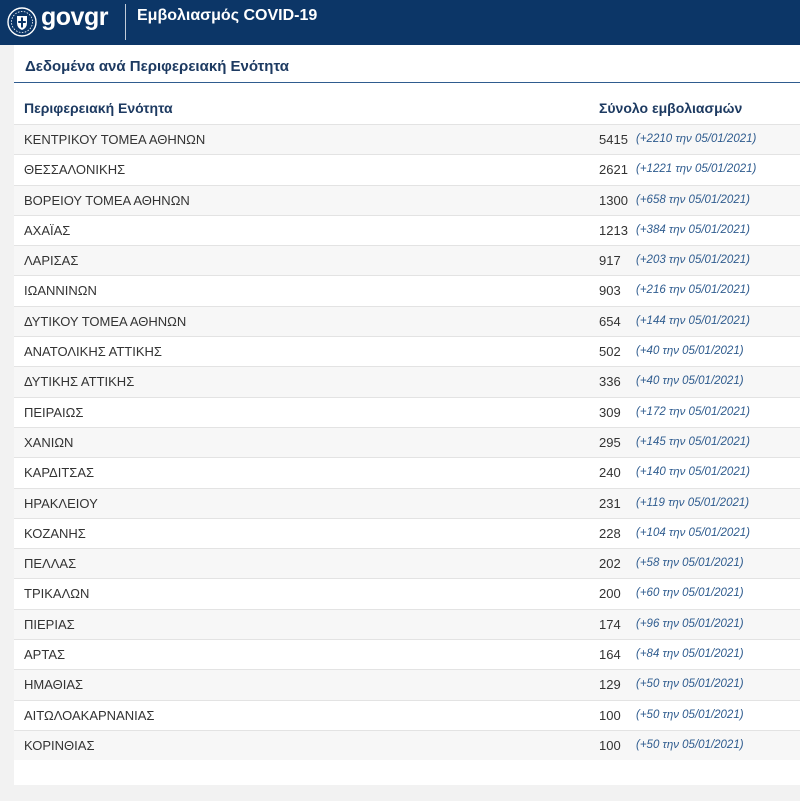  Describe the element at coordinates (407, 684) in the screenshot. I see `table-row: ΗΜΑΘΙΑΣ 129 (+50 την 05/01/2021)` at that location.